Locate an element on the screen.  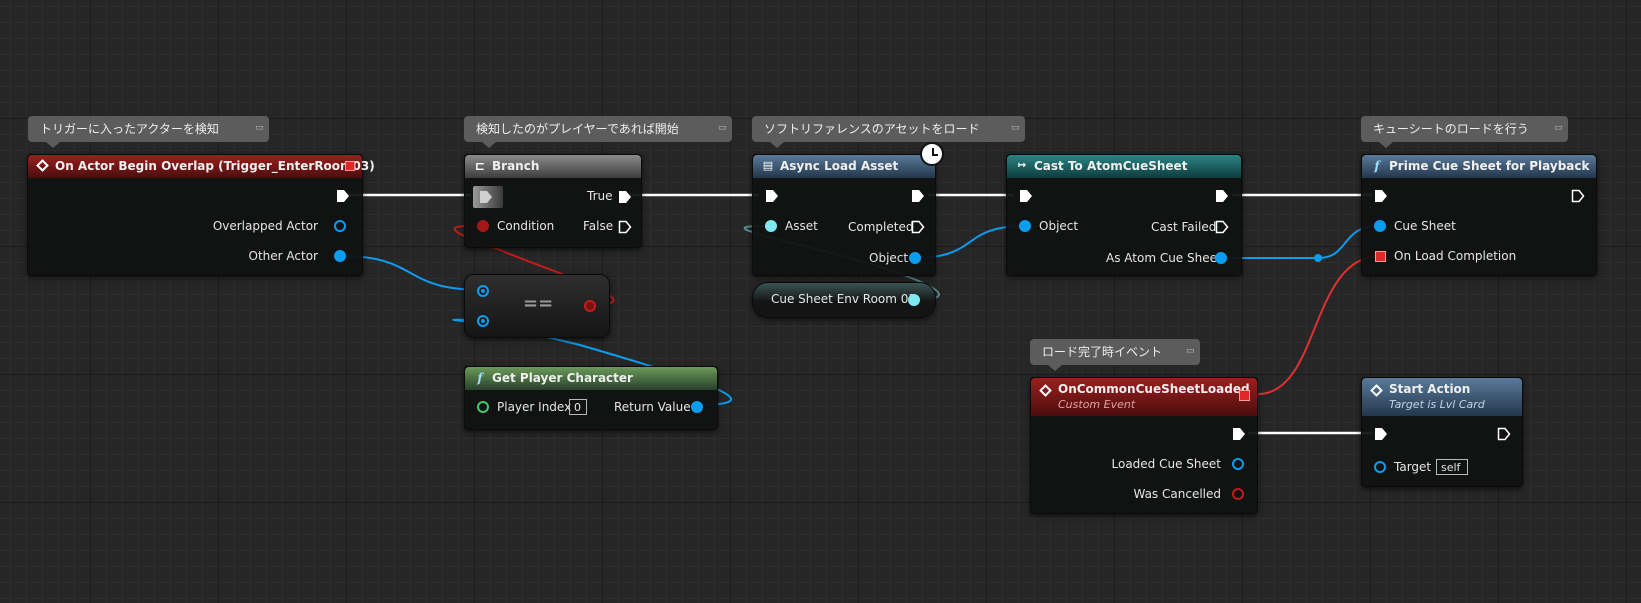
cast-icon: ↦ is located at coordinates (1022, 165).